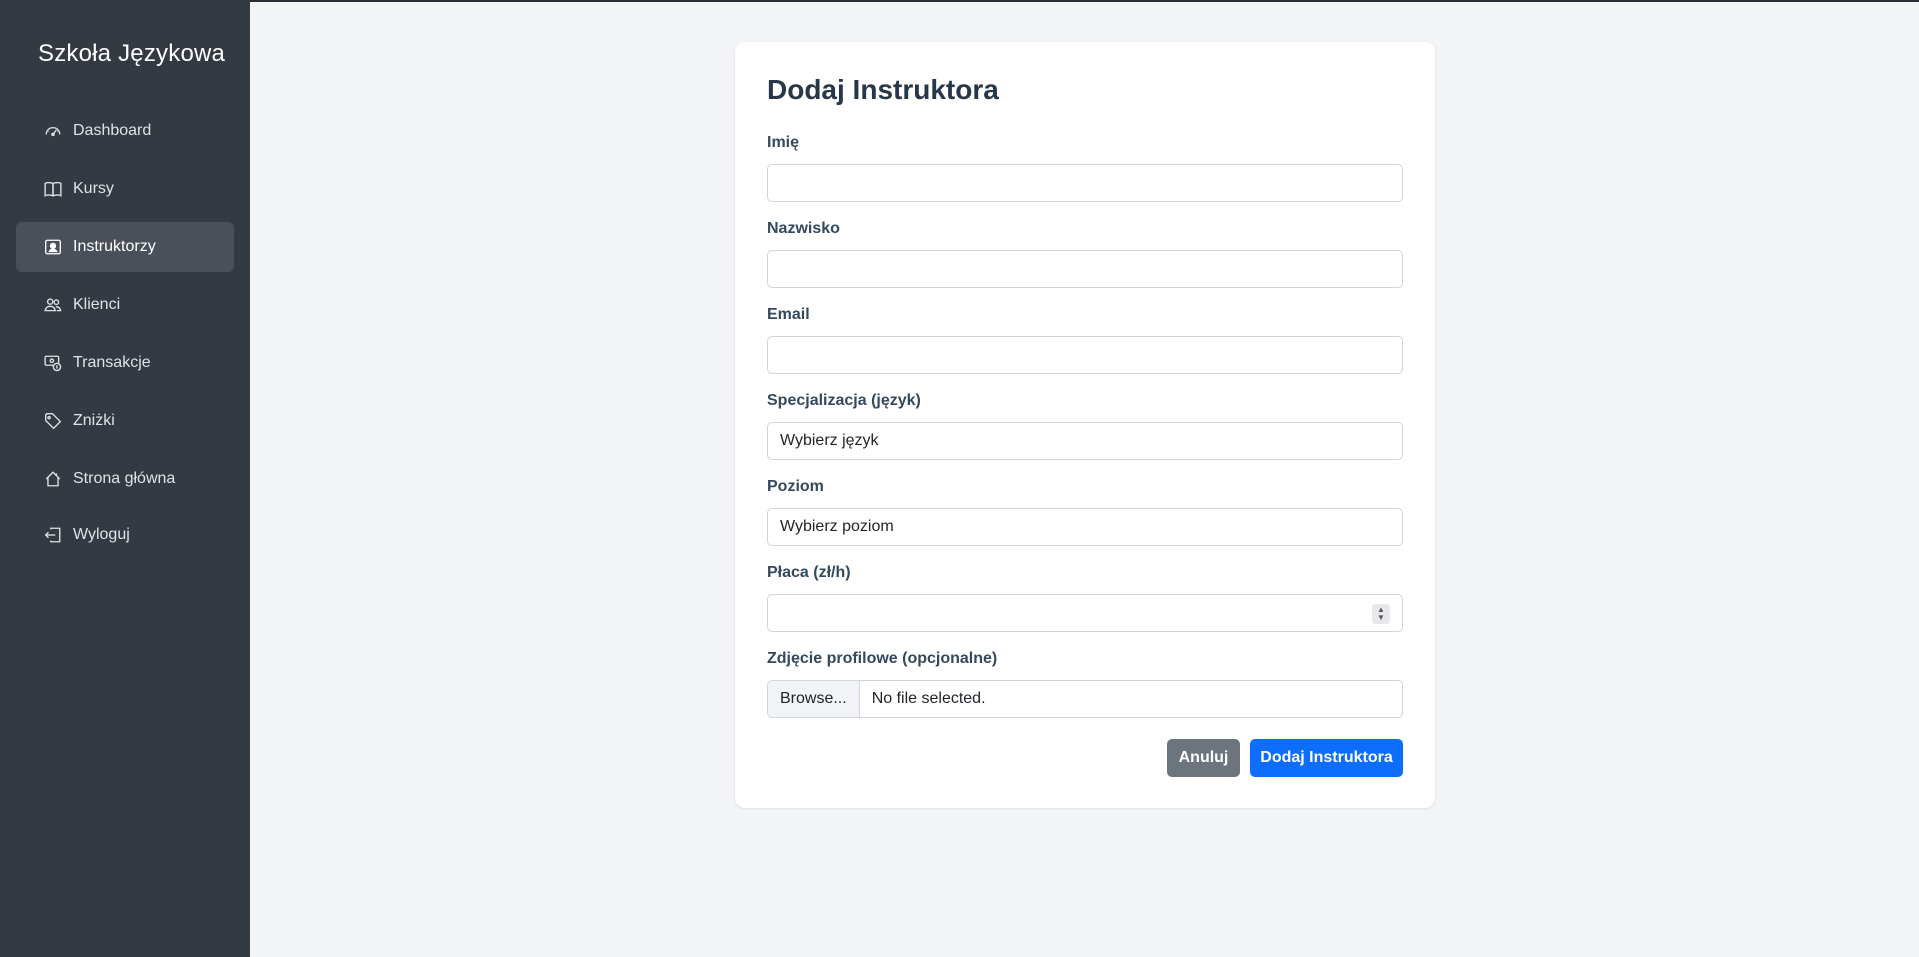  What do you see at coordinates (1085, 527) in the screenshot?
I see `level-select: Wybierz poziom` at bounding box center [1085, 527].